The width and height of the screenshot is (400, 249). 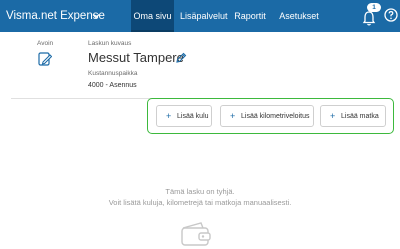 What do you see at coordinates (299, 16) in the screenshot?
I see `tab-asetukset: Asetukset` at bounding box center [299, 16].